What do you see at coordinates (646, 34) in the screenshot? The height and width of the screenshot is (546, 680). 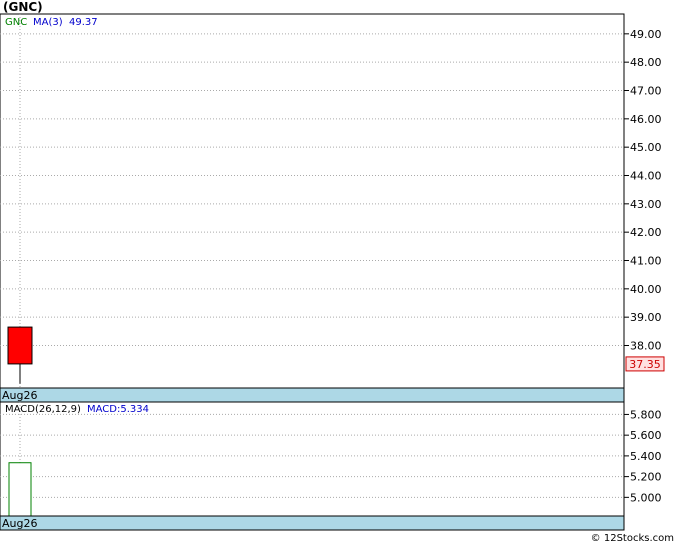 I see `price-tick-label: 49.00` at bounding box center [646, 34].